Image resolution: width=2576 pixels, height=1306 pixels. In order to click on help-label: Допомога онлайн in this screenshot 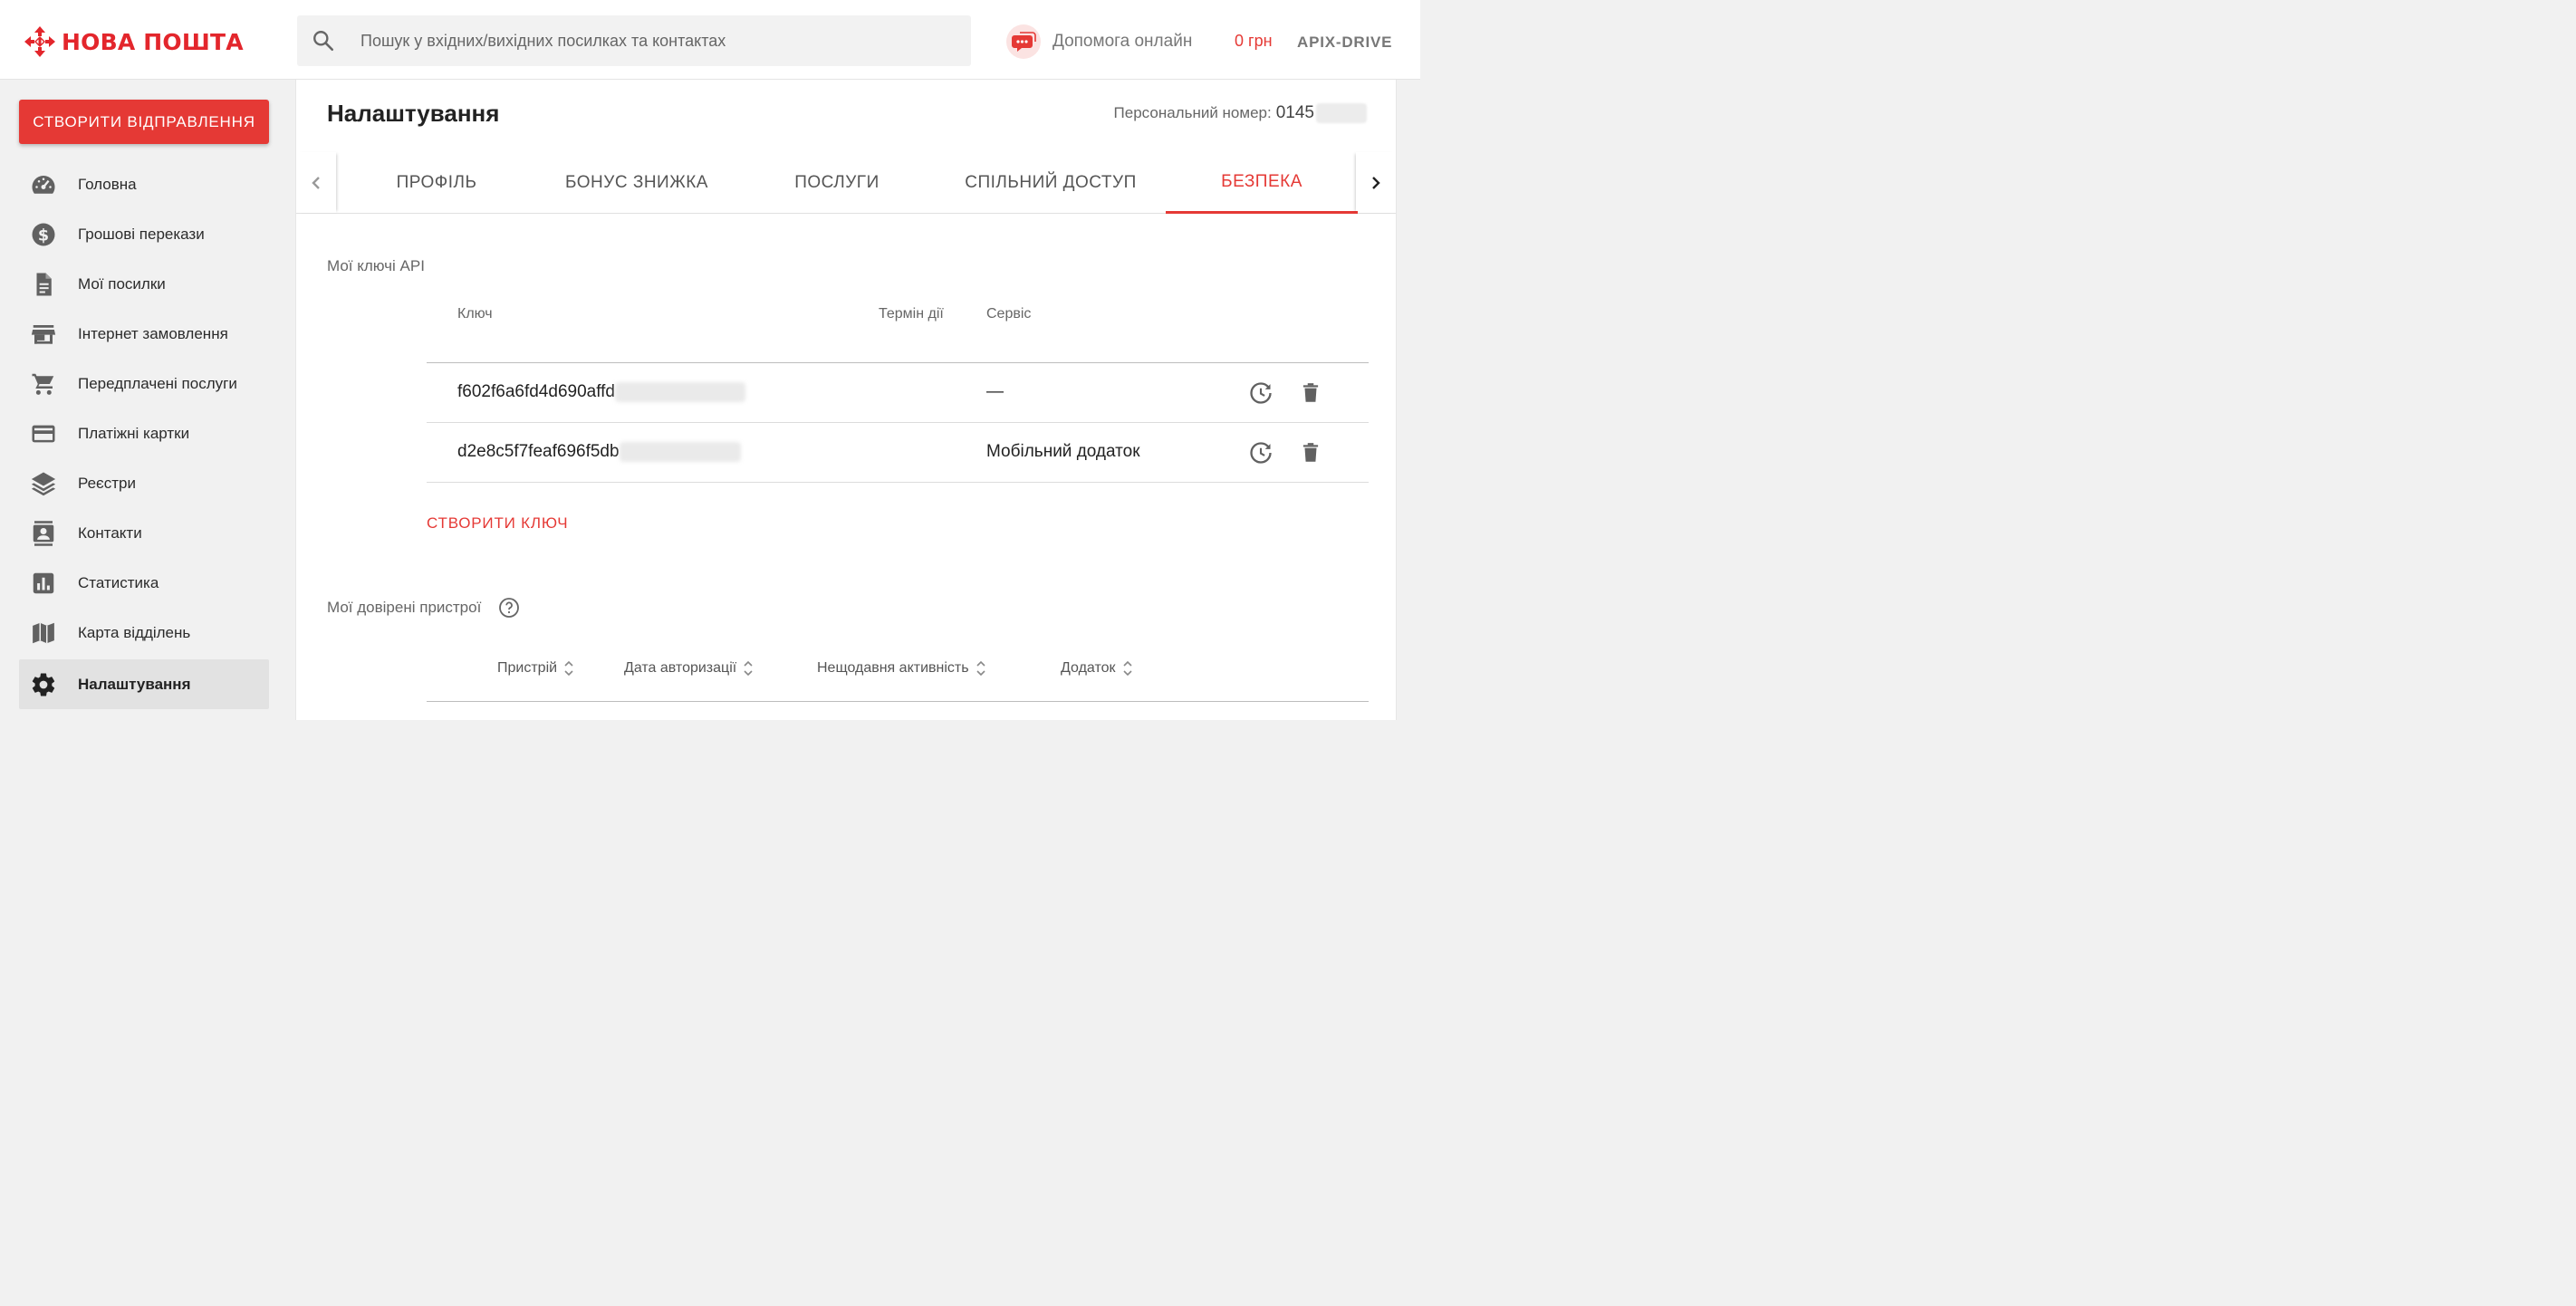, I will do `click(1123, 41)`.